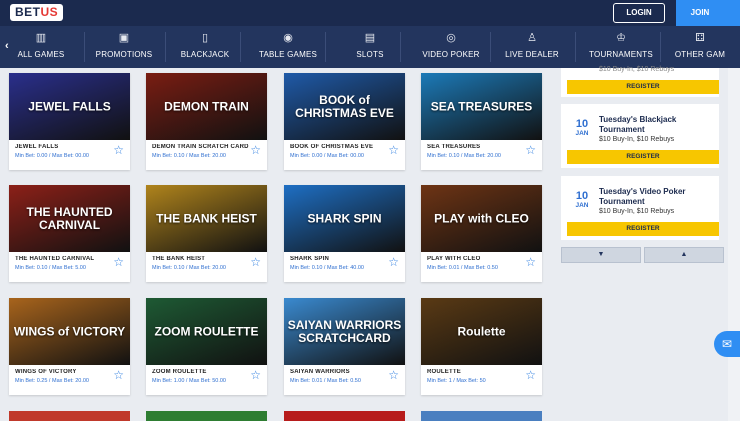 The height and width of the screenshot is (421, 740). I want to click on game-thumbnail: SHARK SPIN, so click(344, 218).